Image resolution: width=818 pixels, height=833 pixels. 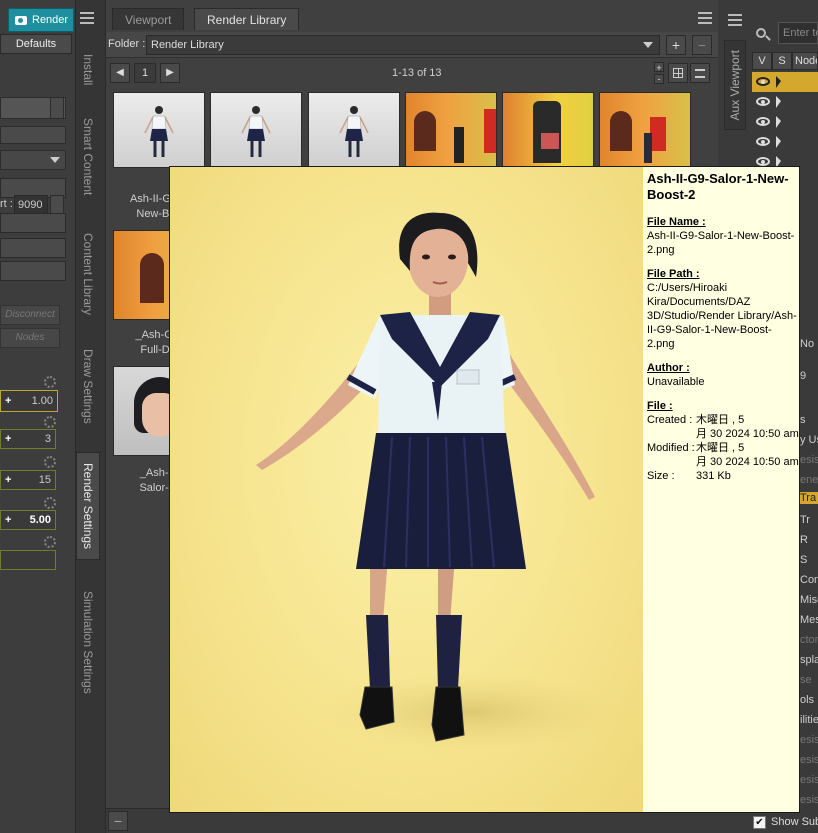 I want to click on panel-item: spla, so click(x=809, y=660).